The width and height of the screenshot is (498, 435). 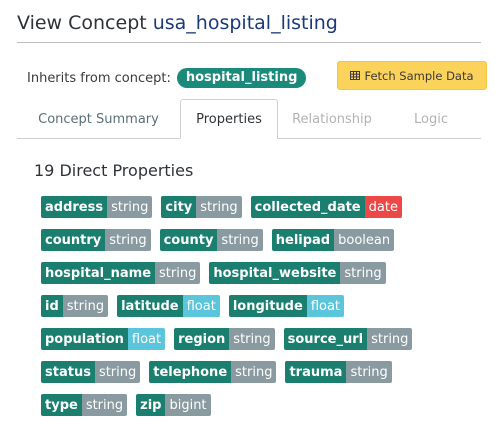 What do you see at coordinates (61, 405) in the screenshot?
I see `property-name: type` at bounding box center [61, 405].